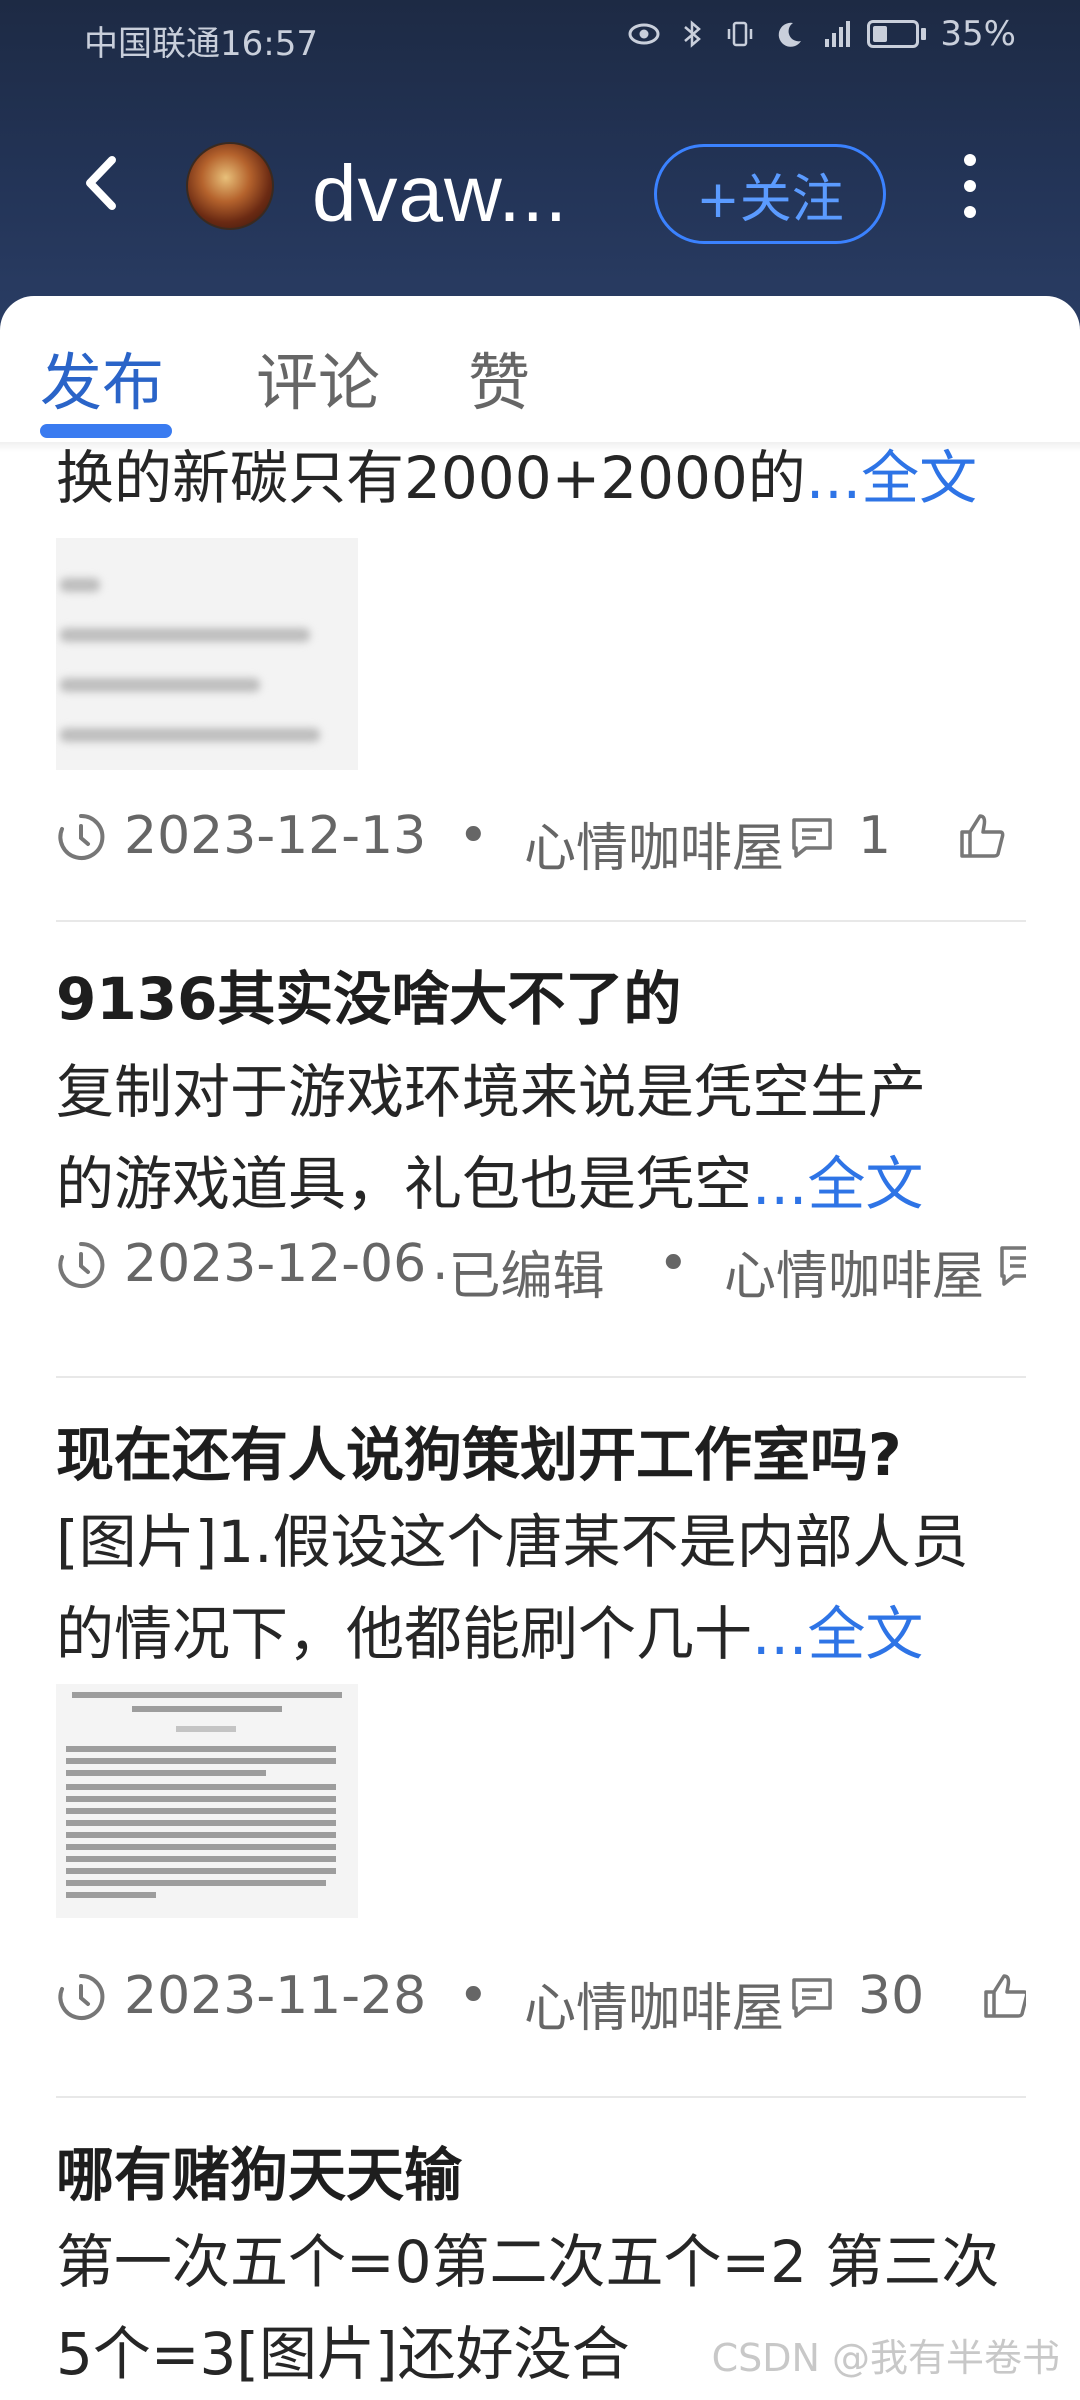 The image size is (1080, 2400). I want to click on post-meta: 2023-12-13 • 心情咖啡屋 1, so click(541, 838).